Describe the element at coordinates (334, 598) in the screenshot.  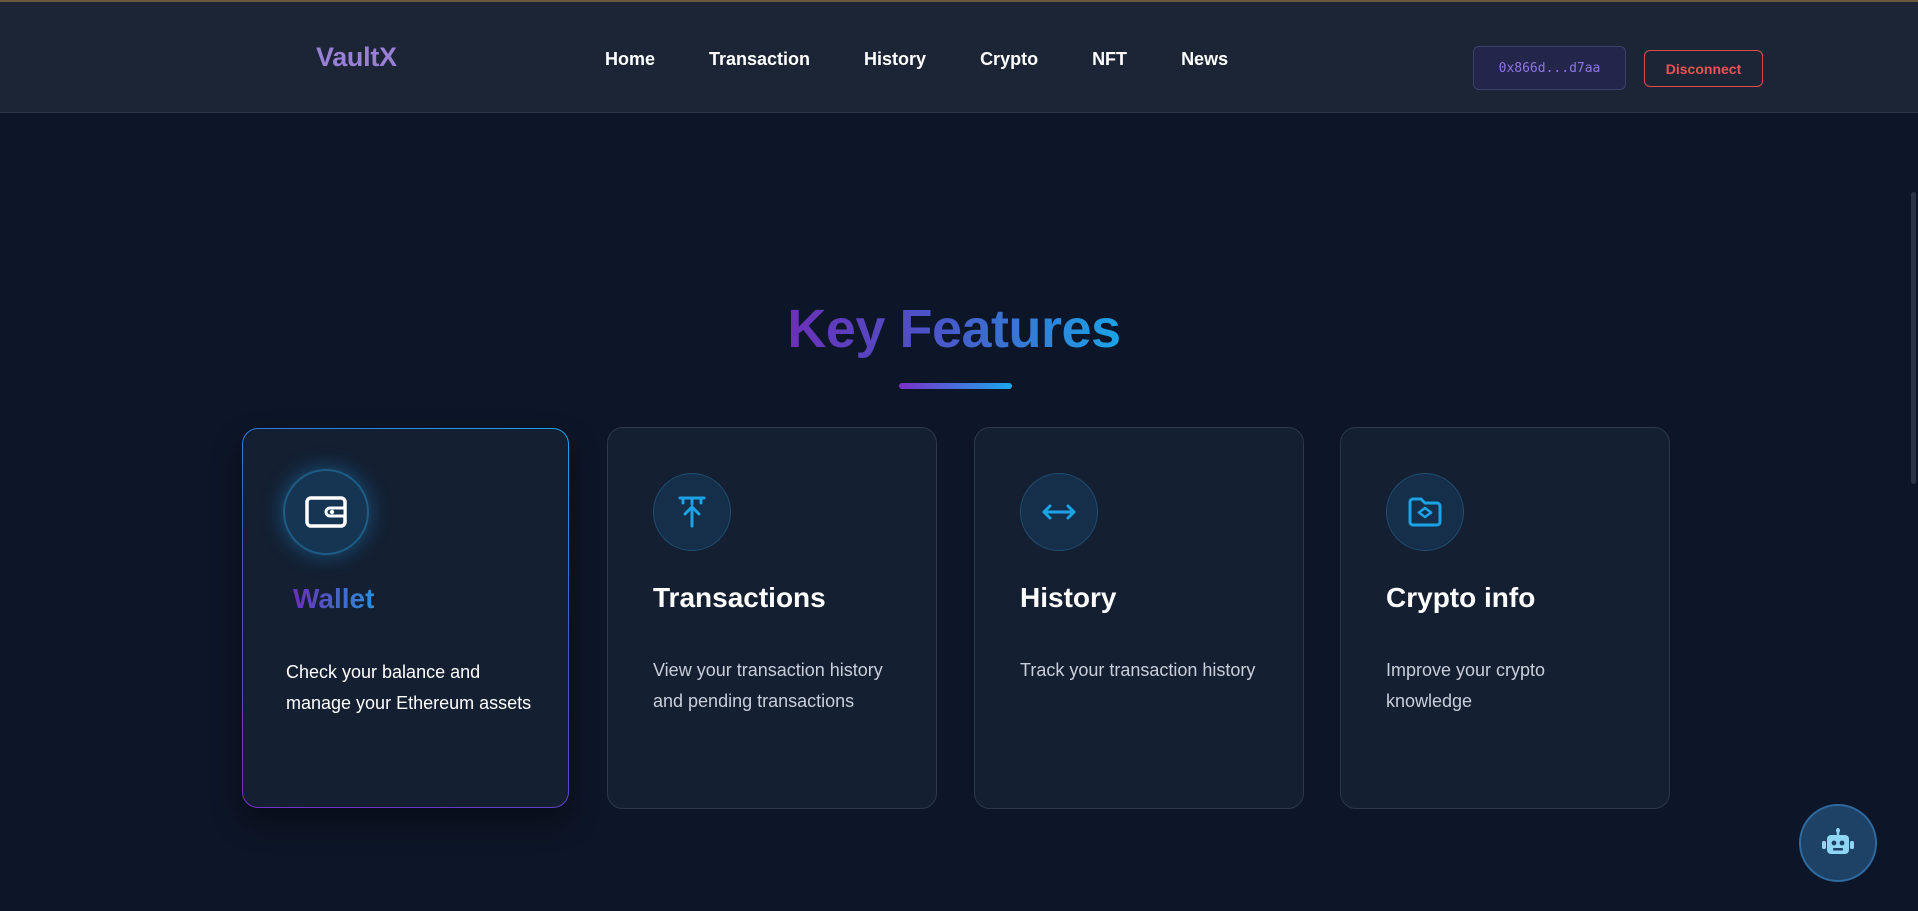
I see `feature-card-title: Wallet` at that location.